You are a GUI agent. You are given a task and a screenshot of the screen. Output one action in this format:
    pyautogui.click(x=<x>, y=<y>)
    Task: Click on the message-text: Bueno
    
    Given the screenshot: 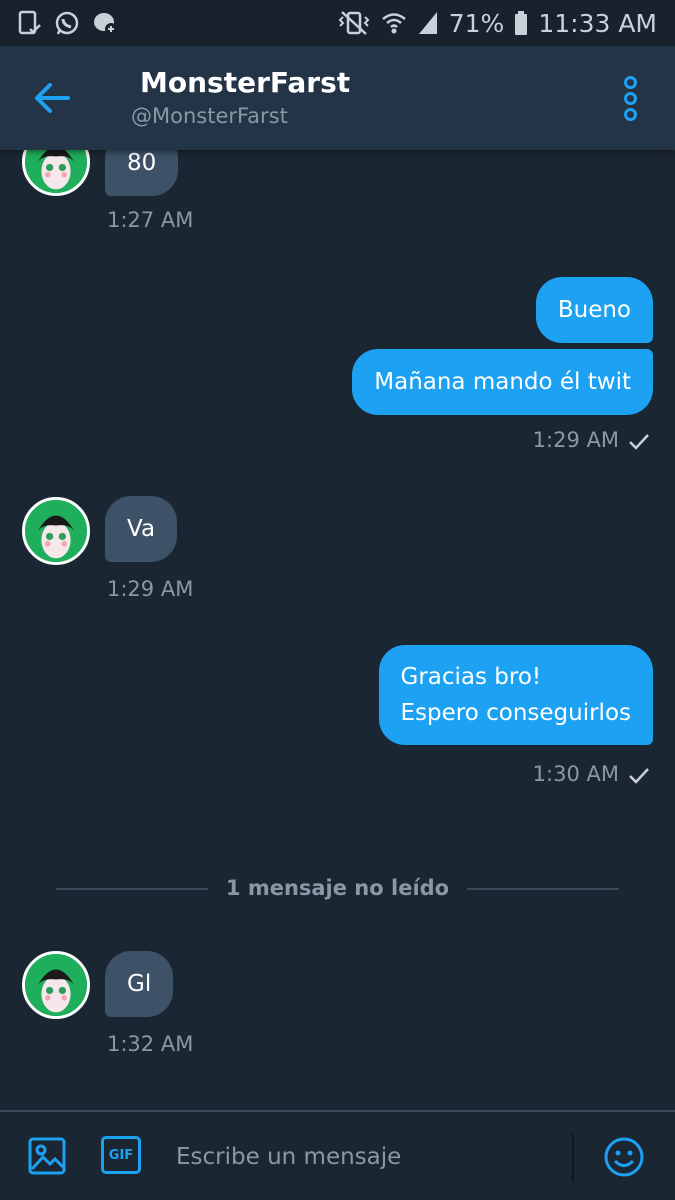 What is the action you would take?
    pyautogui.click(x=594, y=310)
    